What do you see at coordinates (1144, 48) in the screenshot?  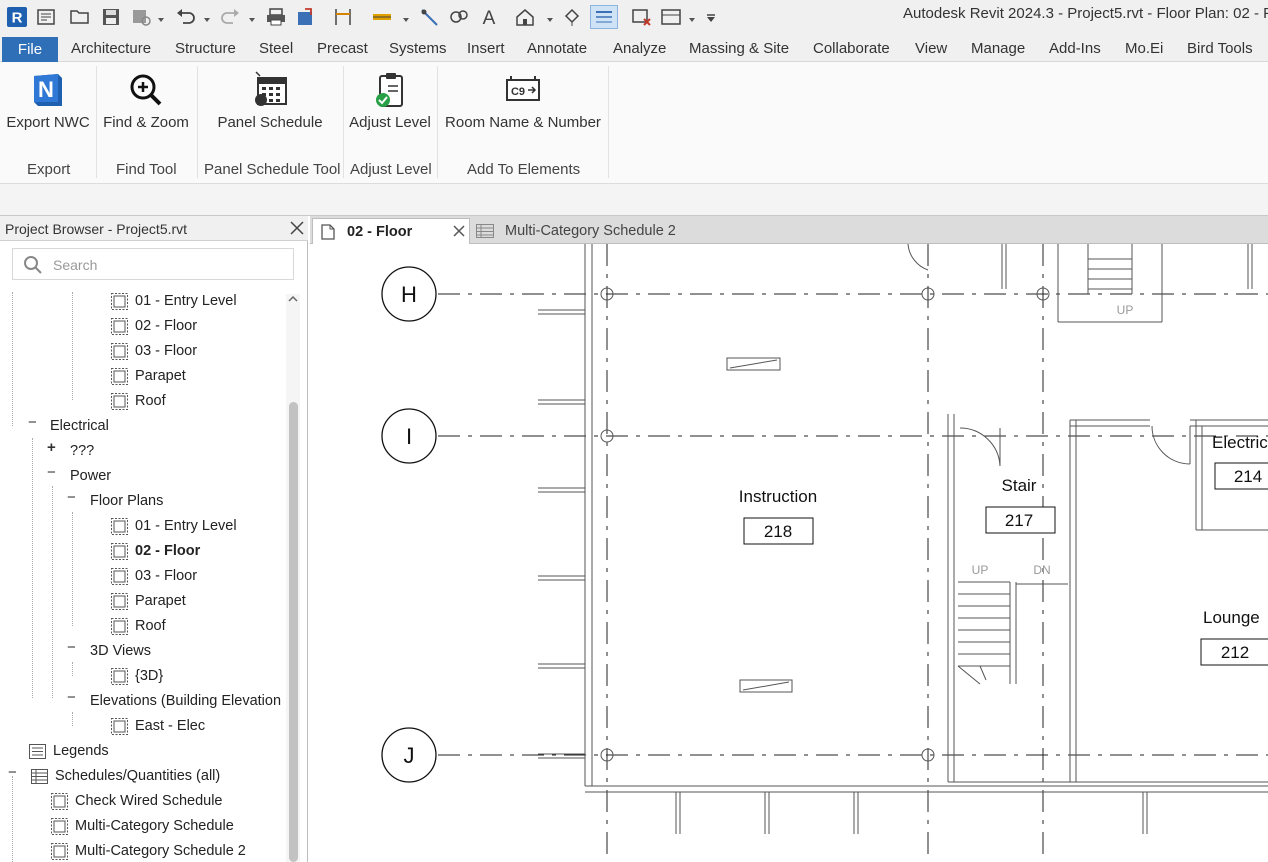 I see `tab-mo-ei: Mo.Ei` at bounding box center [1144, 48].